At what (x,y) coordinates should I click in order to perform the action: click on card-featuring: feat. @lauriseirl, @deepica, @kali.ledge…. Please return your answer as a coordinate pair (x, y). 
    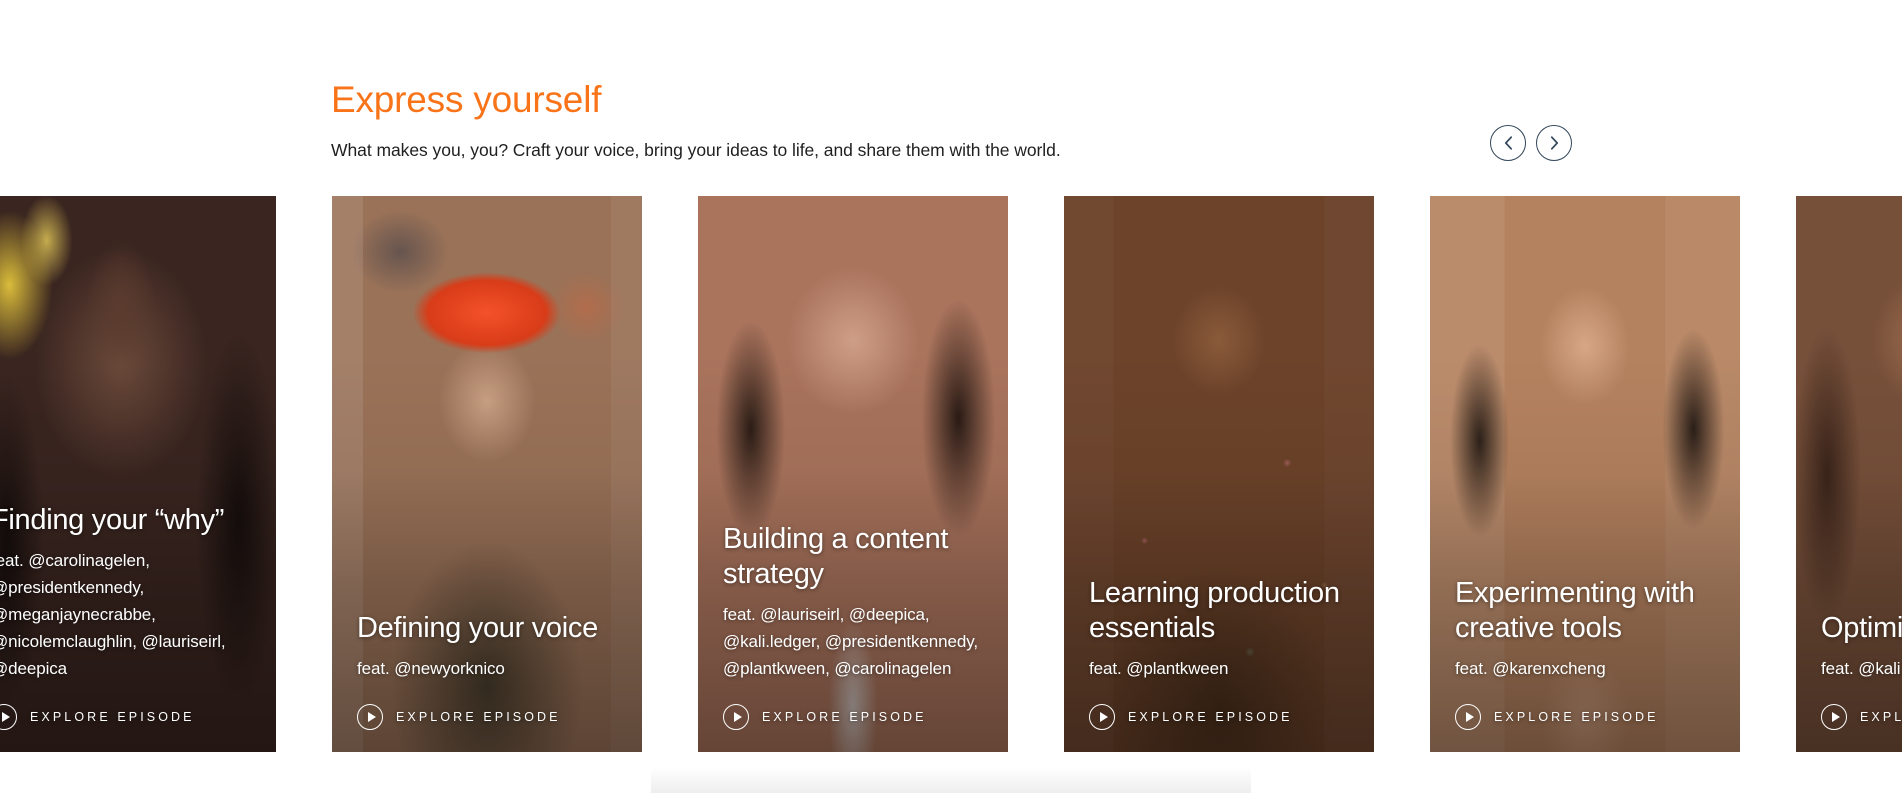
    Looking at the image, I should click on (850, 641).